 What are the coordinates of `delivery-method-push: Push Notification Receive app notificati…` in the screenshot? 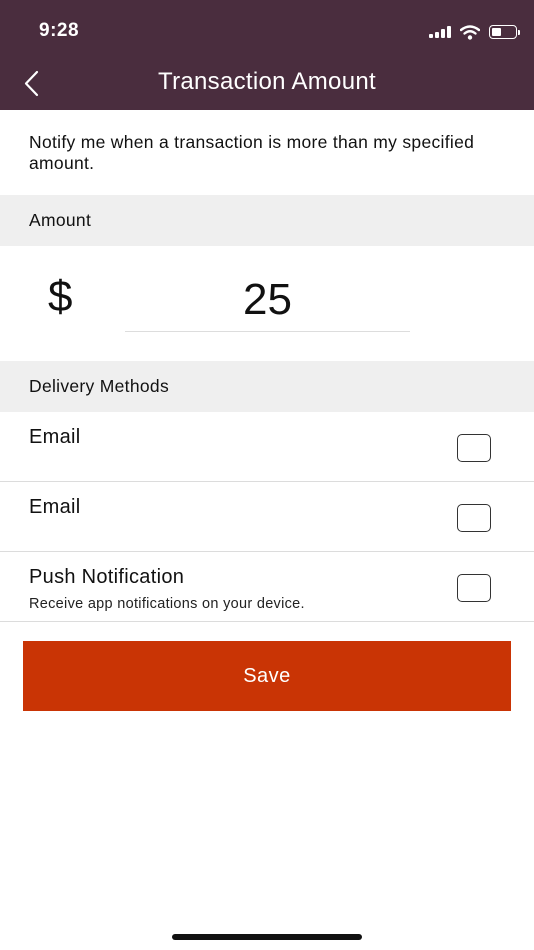 It's located at (267, 587).